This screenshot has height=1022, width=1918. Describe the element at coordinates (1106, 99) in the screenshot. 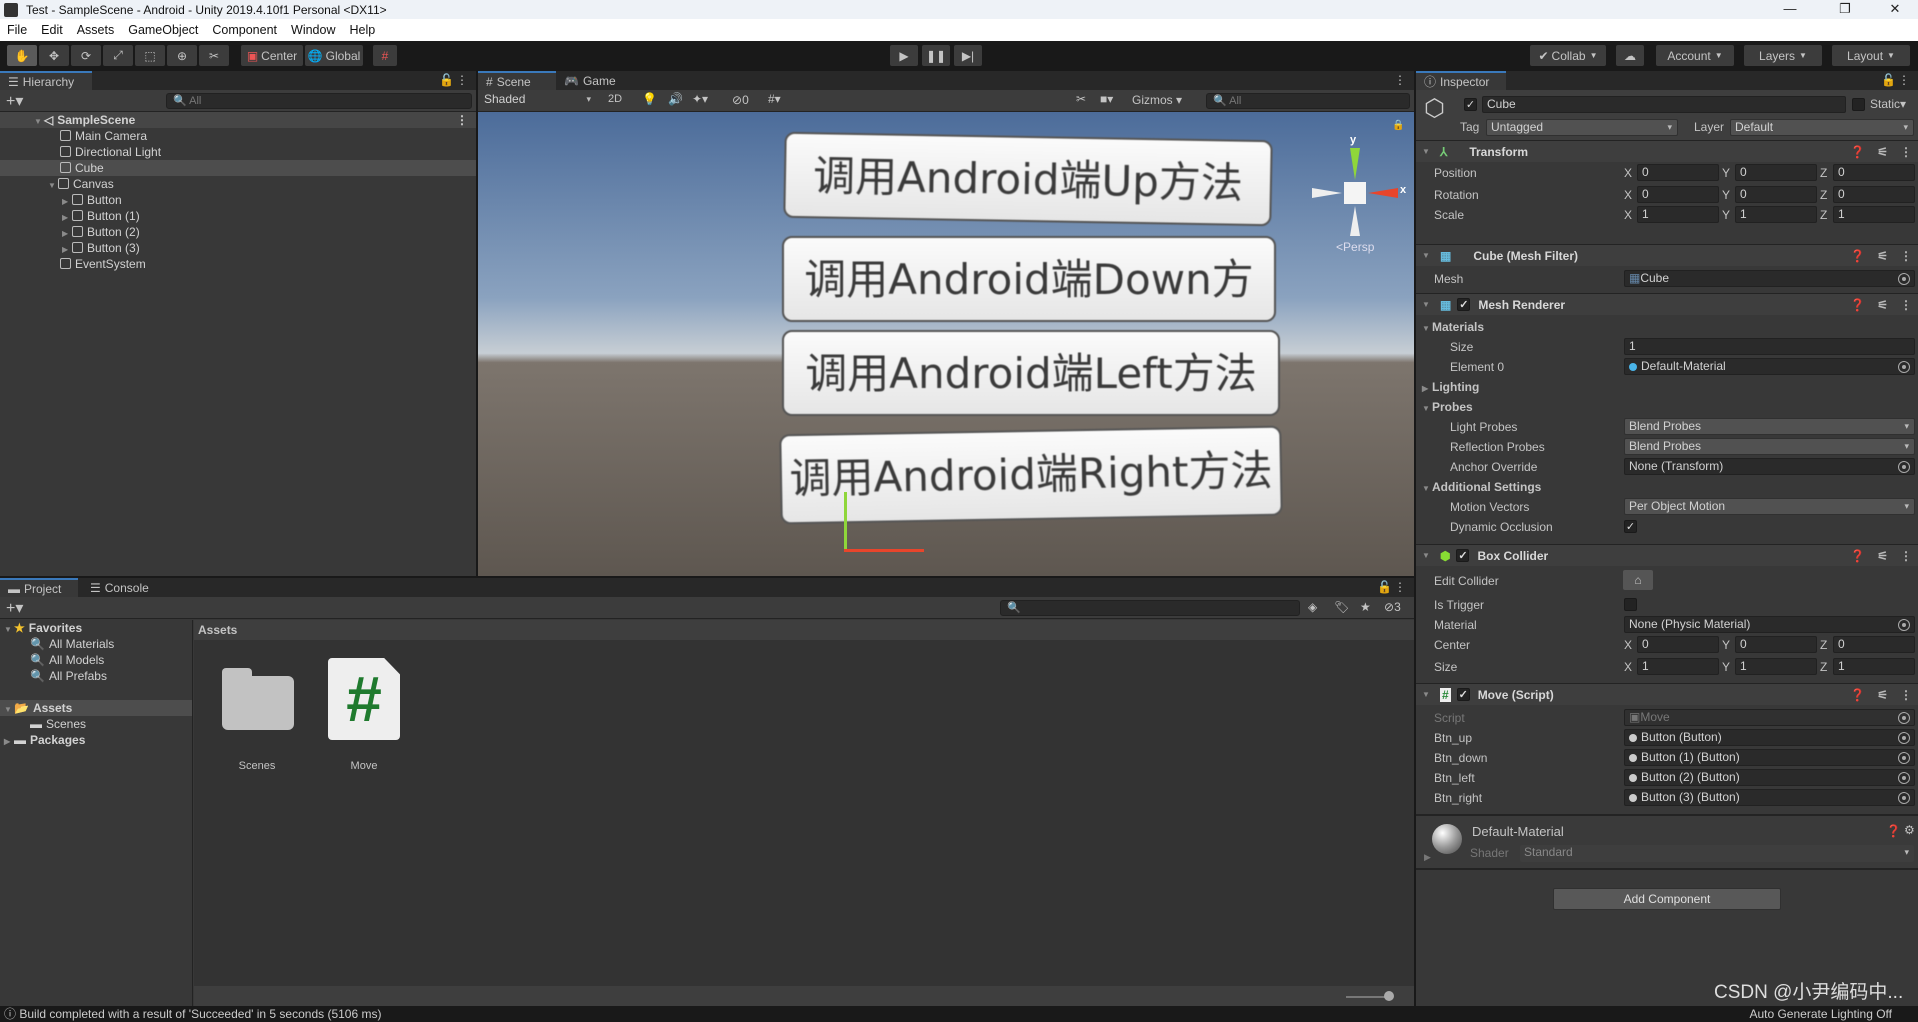

I see `camera-dropdown-icon: ■▾` at that location.